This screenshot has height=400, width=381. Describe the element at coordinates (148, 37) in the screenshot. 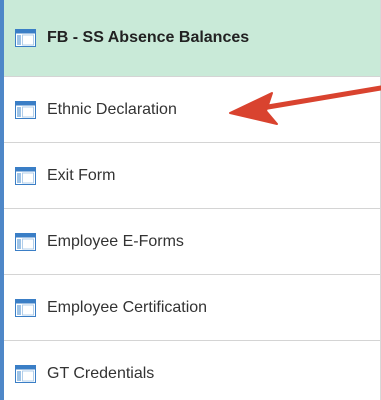

I see `menu-item-label: FB - SS Absence Balances` at that location.